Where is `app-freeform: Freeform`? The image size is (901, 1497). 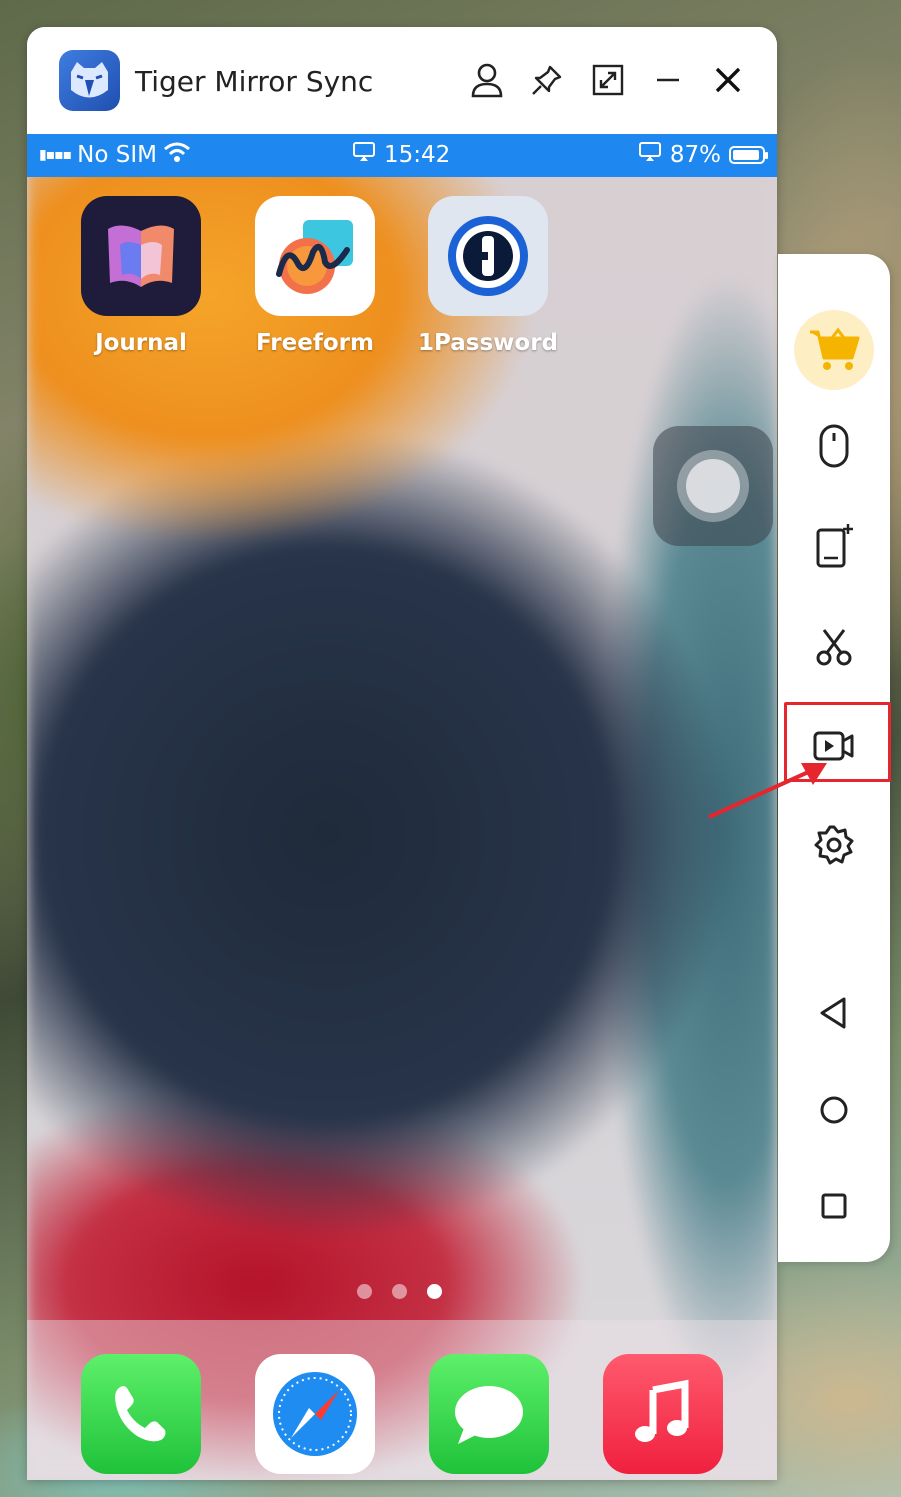
app-freeform: Freeform is located at coordinates (315, 276).